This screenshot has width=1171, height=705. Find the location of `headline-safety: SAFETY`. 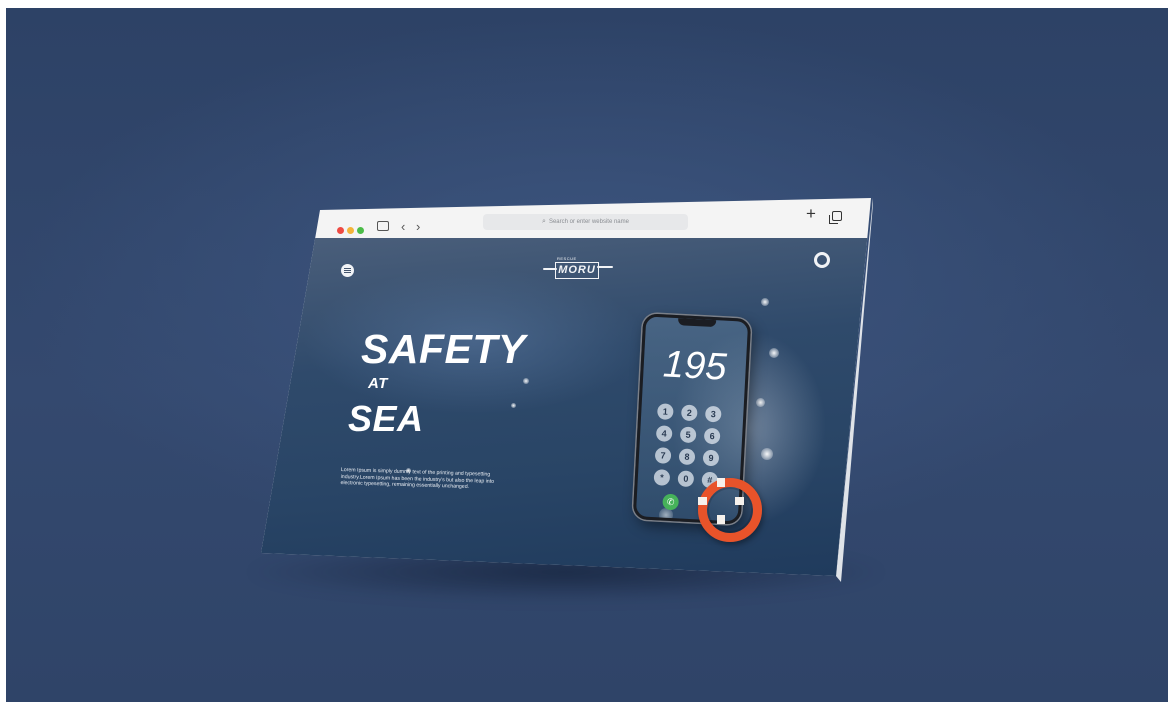

headline-safety: SAFETY is located at coordinates (443, 349).